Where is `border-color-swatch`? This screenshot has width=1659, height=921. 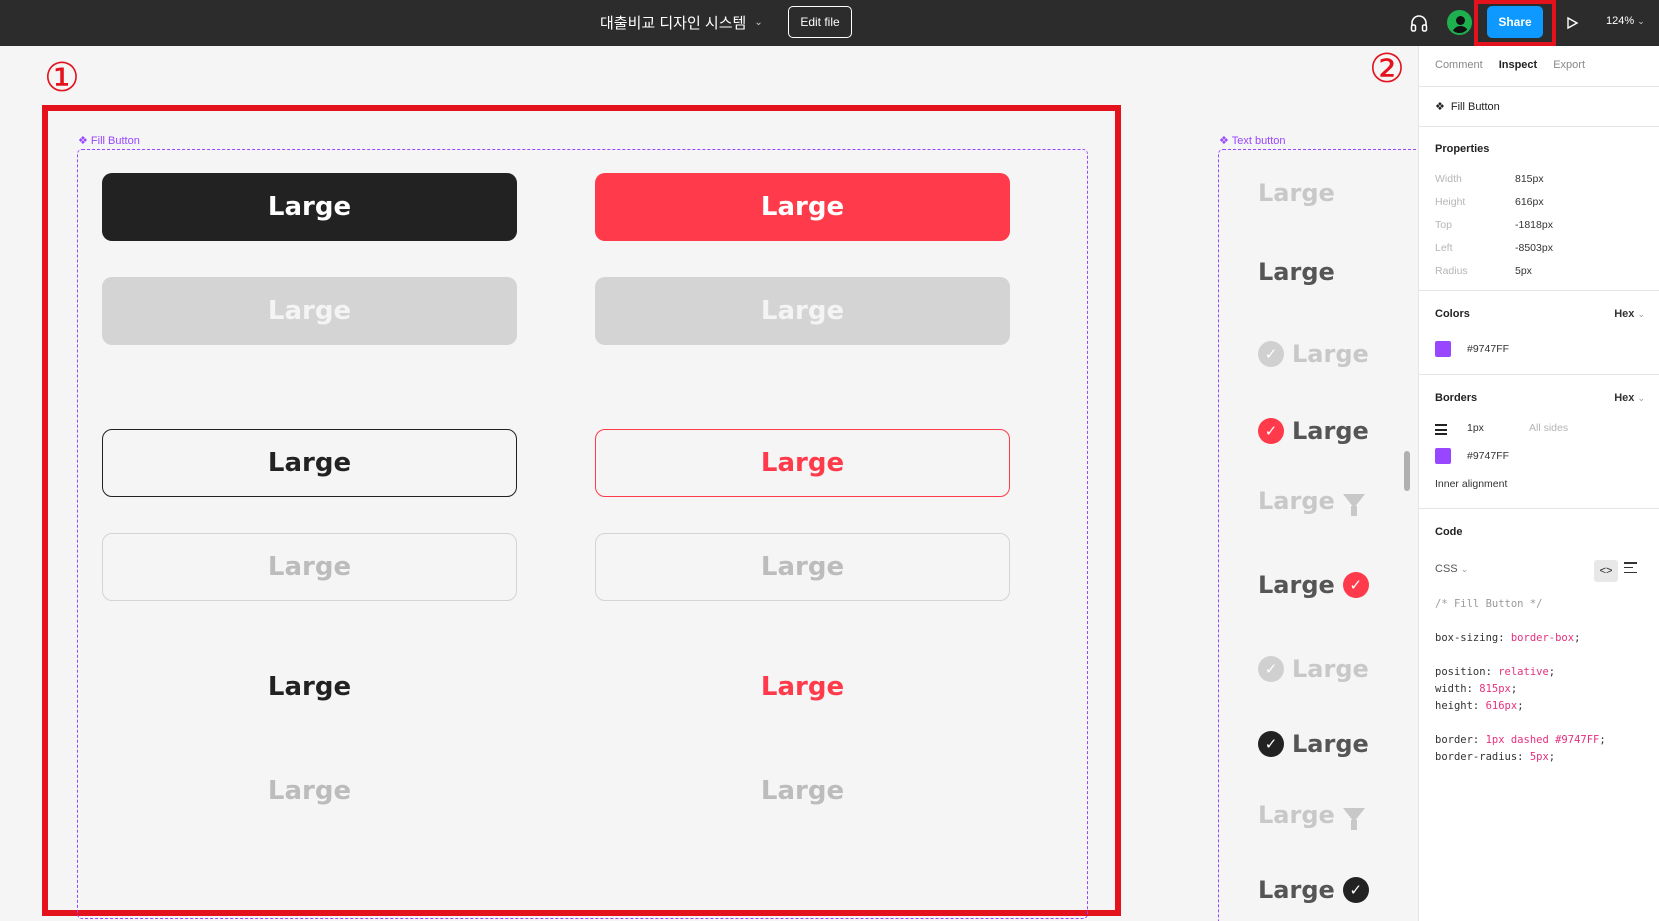 border-color-swatch is located at coordinates (1443, 456).